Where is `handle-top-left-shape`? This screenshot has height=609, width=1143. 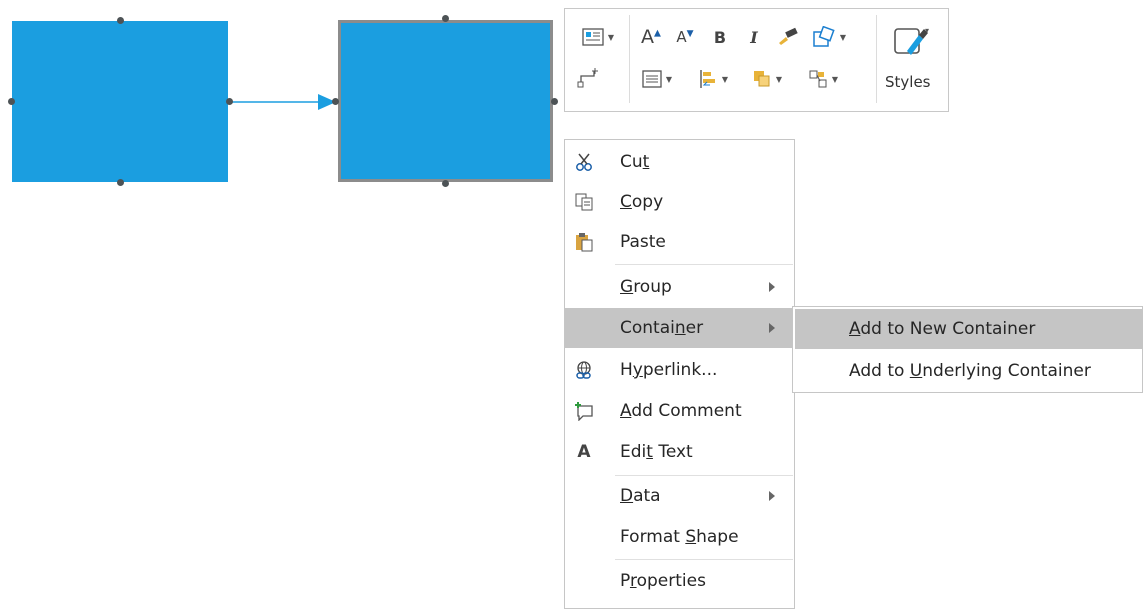
handle-top-left-shape is located at coordinates (120, 20).